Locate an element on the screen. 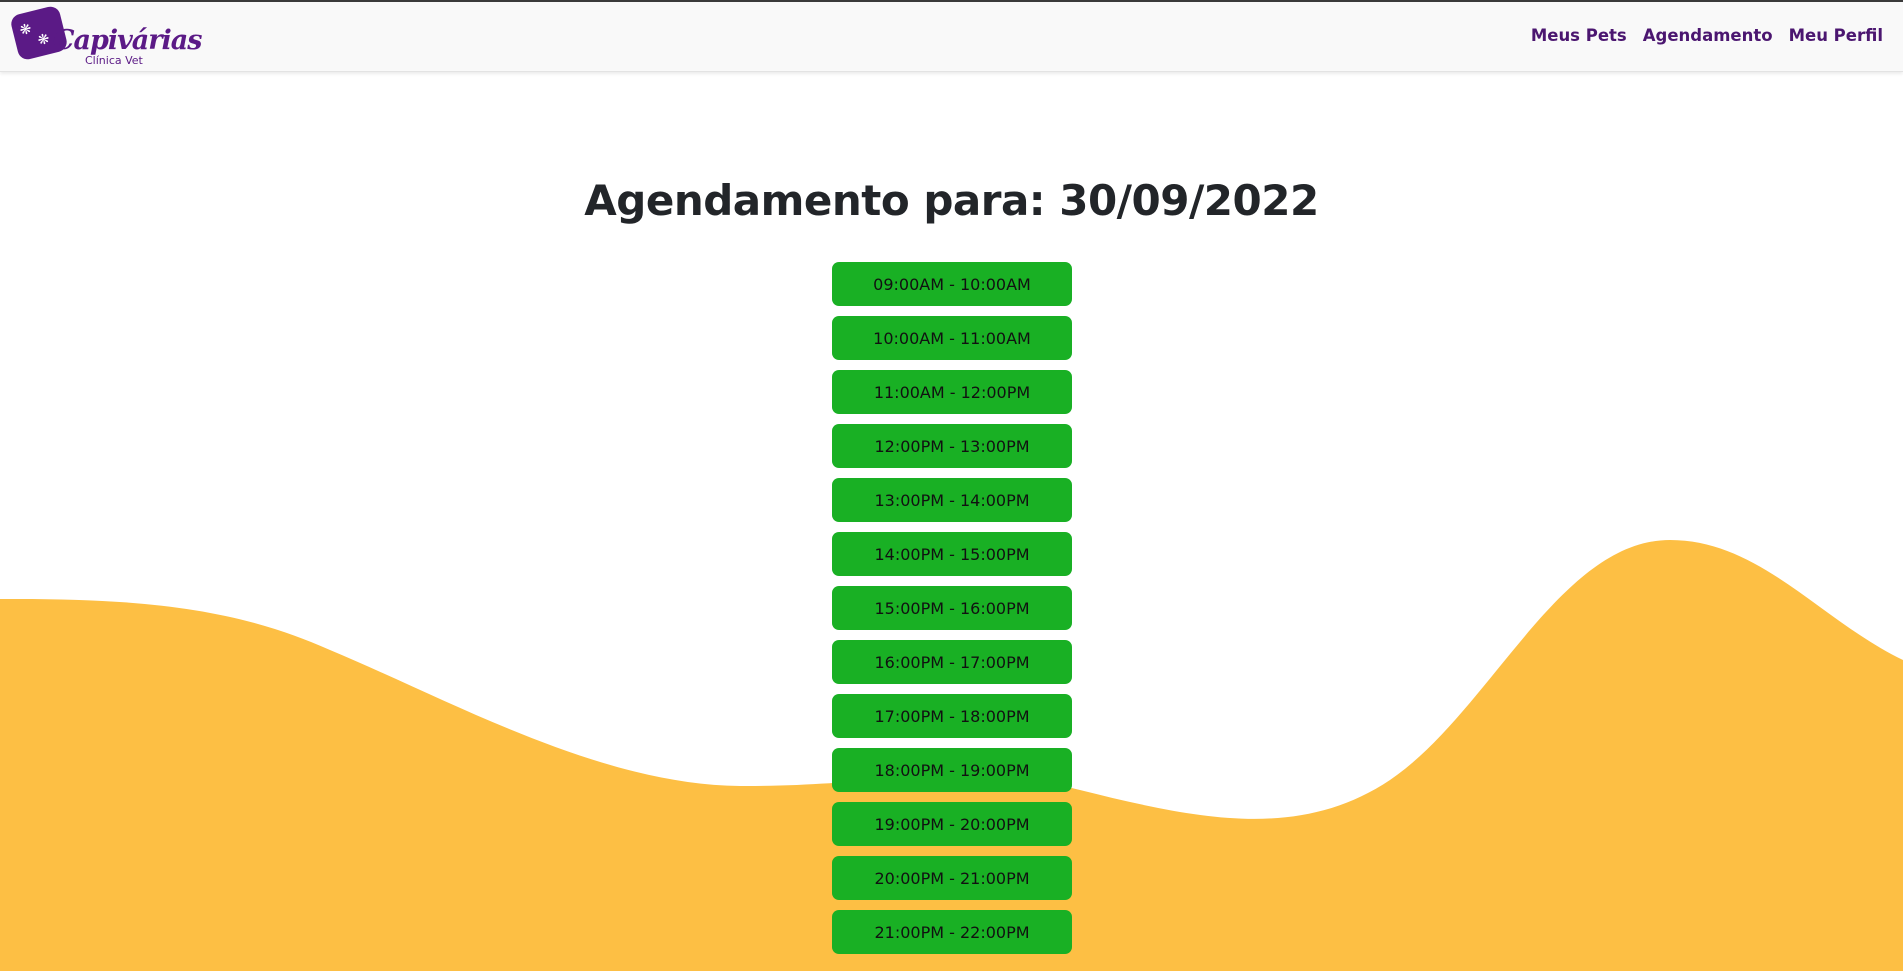  time-slot-button: 20:00PM - 21:00PM is located at coordinates (952, 878).